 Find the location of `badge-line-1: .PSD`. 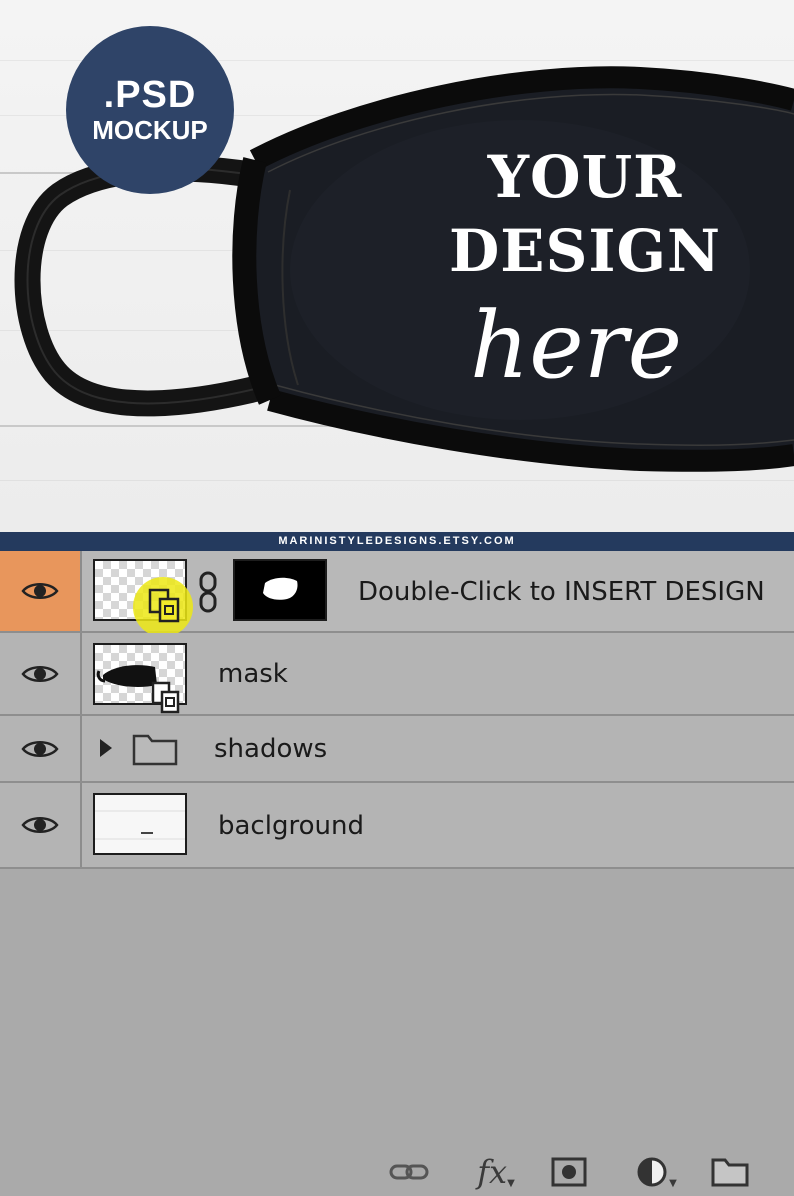

badge-line-1: .PSD is located at coordinates (150, 95).